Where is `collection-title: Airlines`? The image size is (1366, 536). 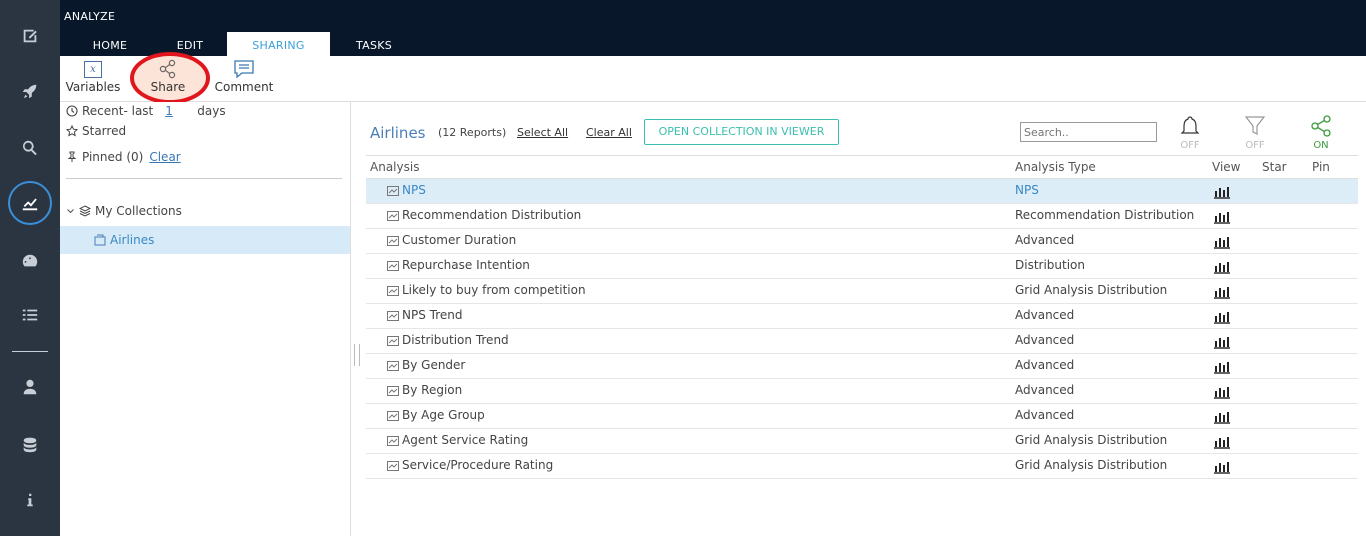
collection-title: Airlines is located at coordinates (398, 133).